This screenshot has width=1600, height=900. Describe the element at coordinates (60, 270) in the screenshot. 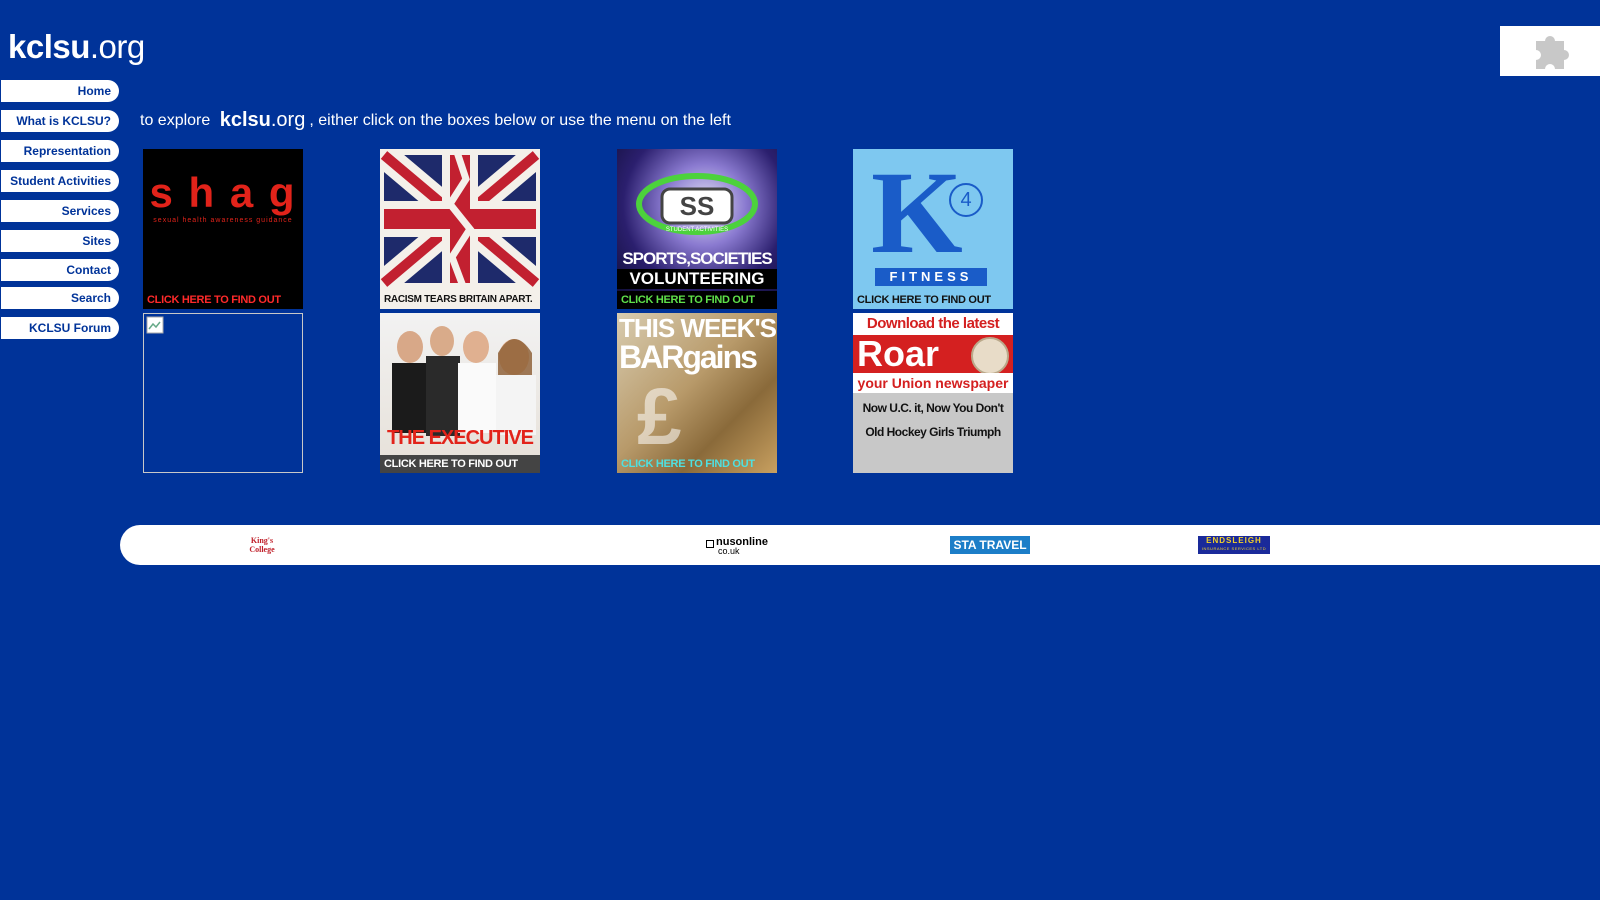

I see `menu-contact: Contact` at that location.